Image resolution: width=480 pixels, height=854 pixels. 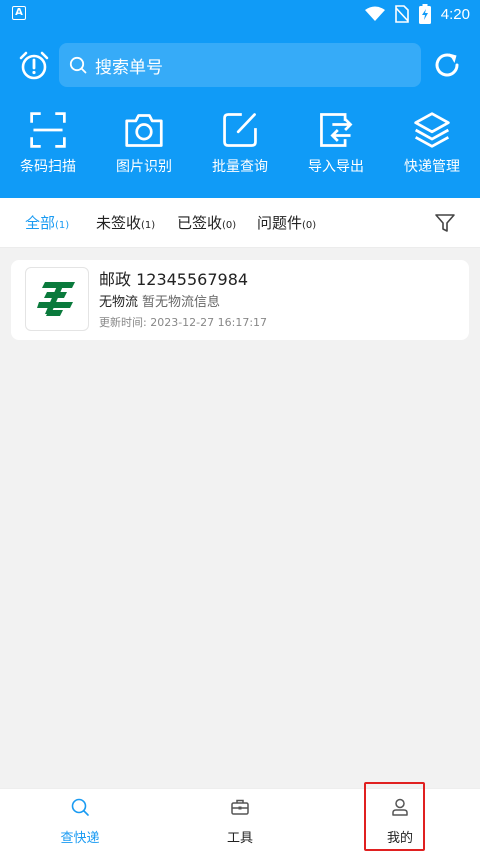 I want to click on filter-icon, so click(x=445, y=223).